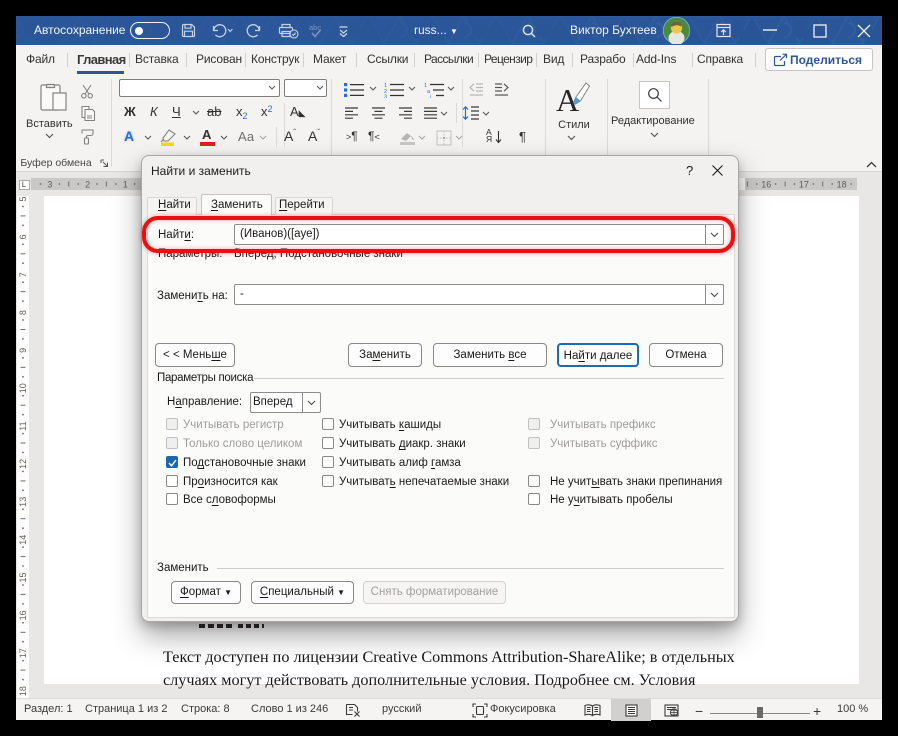 This screenshot has height=736, width=898. What do you see at coordinates (87, 185) in the screenshot?
I see `svg-text: 2` at bounding box center [87, 185].